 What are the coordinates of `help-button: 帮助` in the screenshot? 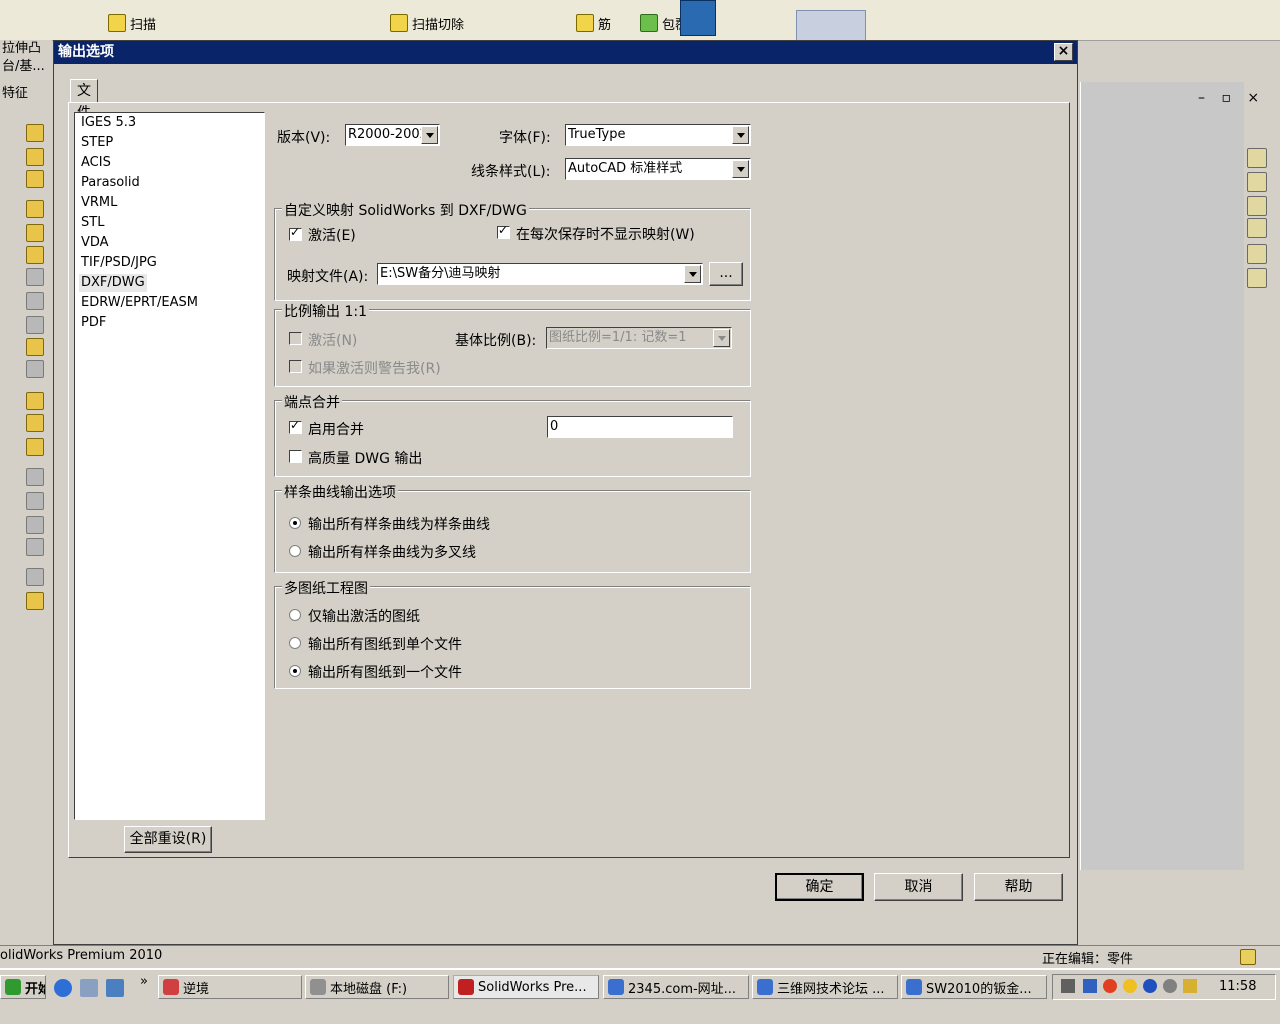 It's located at (1018, 887).